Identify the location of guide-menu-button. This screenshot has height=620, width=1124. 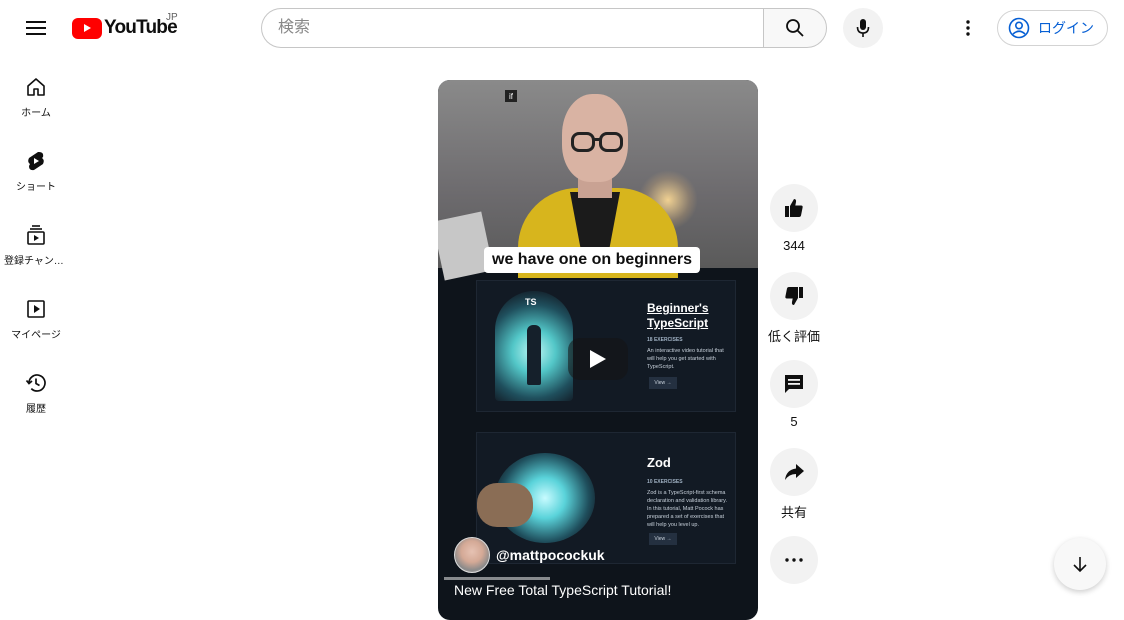
(36, 28).